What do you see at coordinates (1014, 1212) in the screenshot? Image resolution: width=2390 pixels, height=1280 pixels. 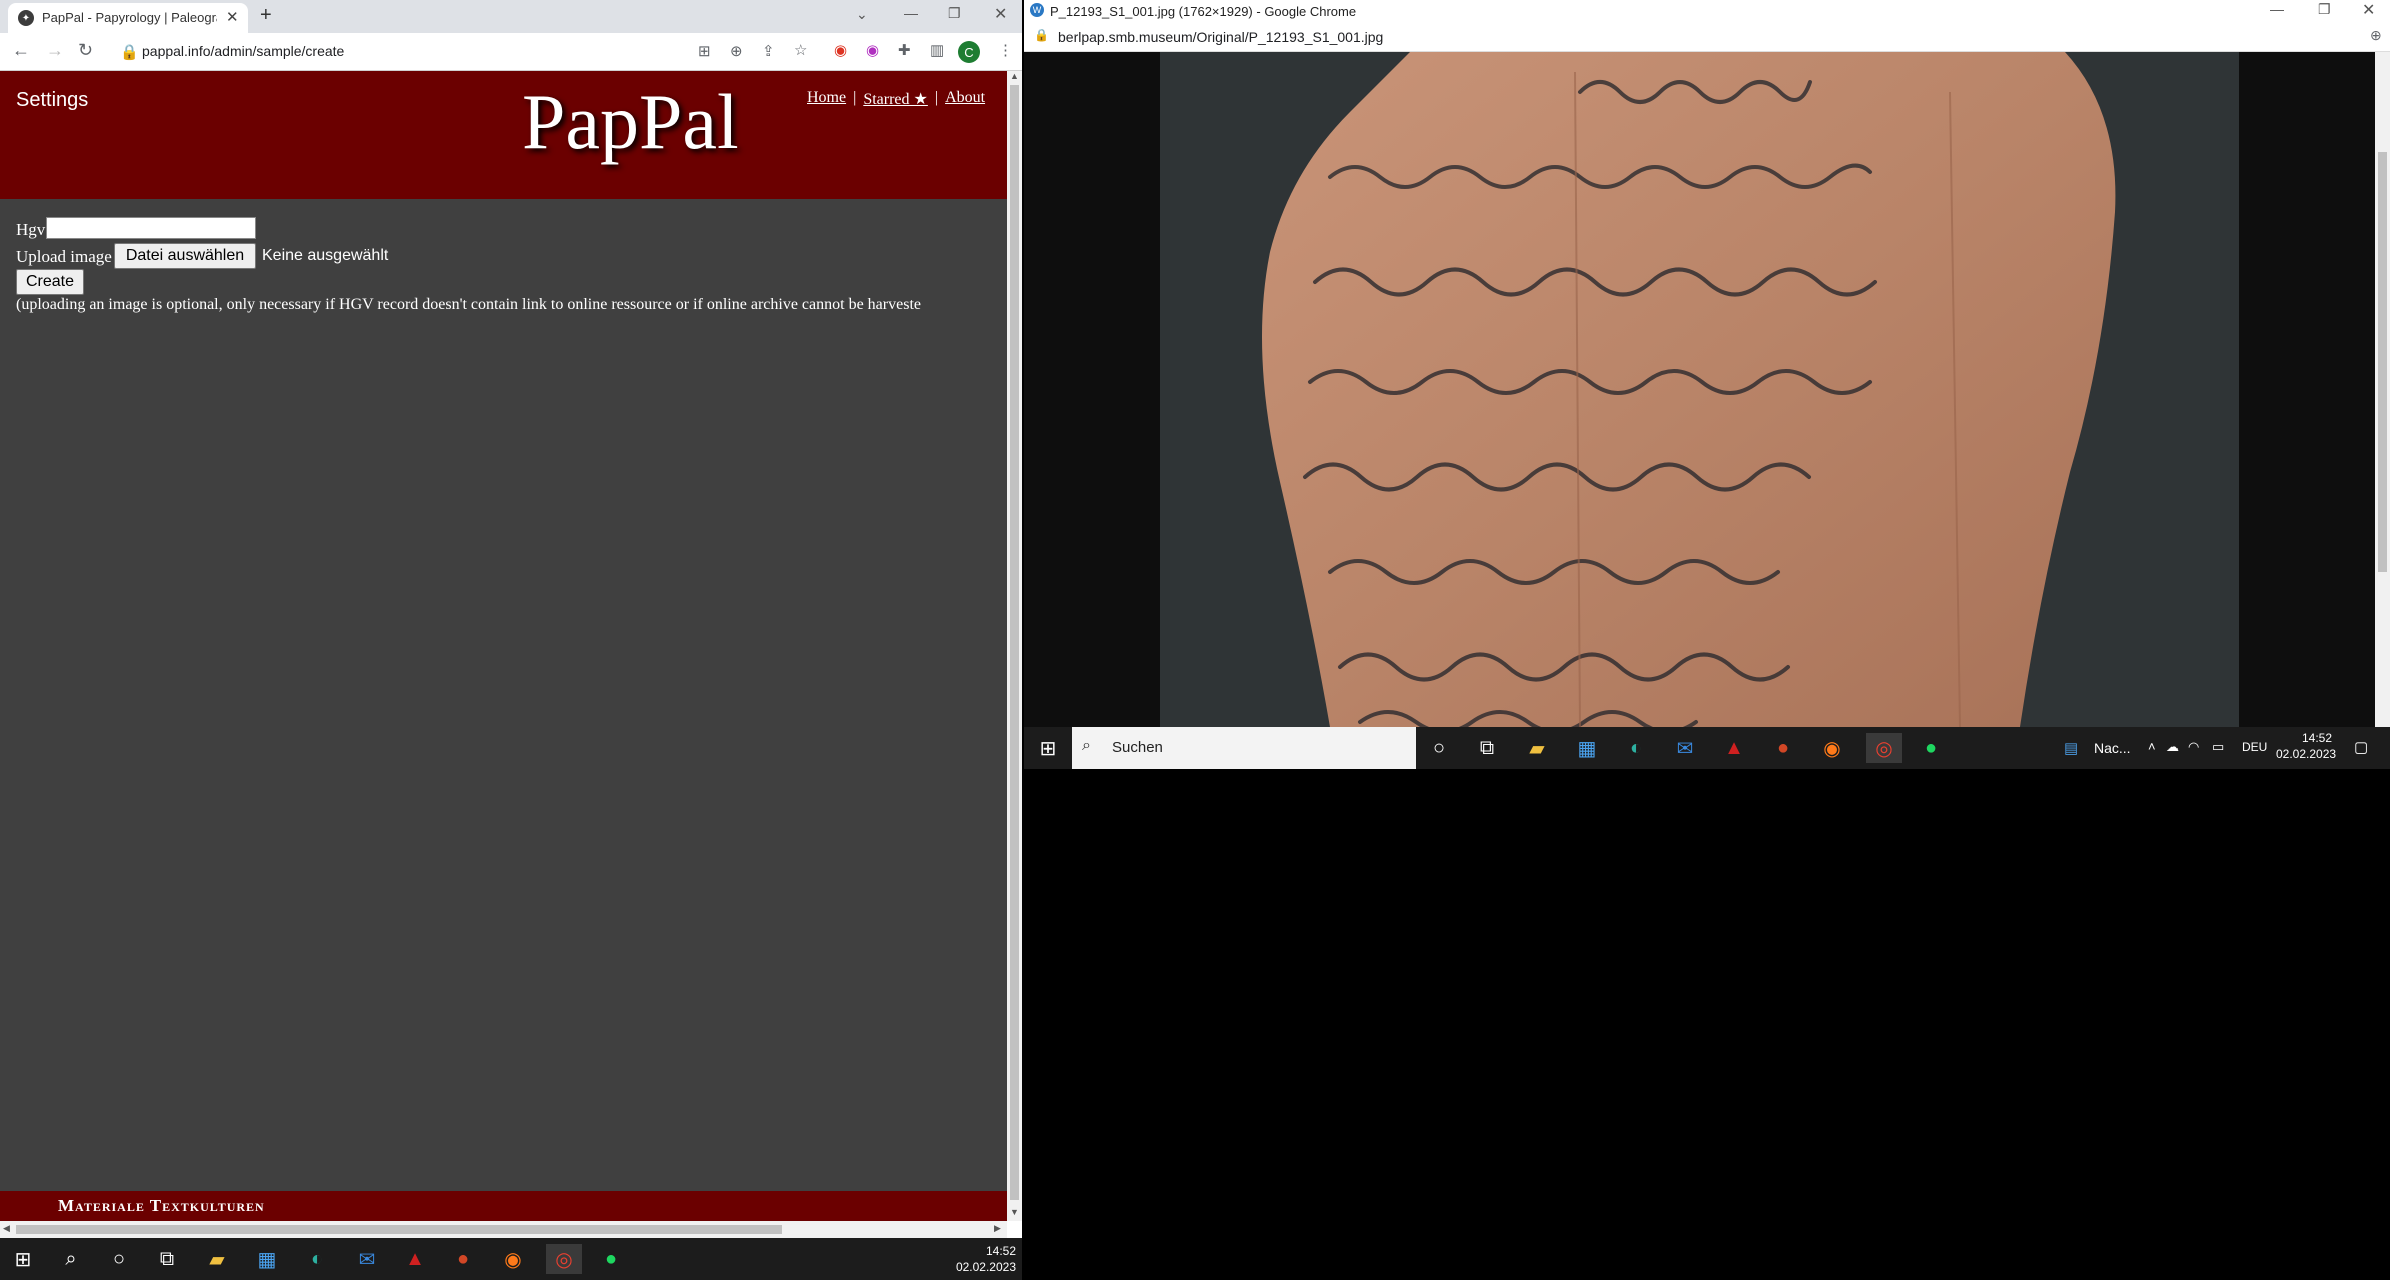 I see `scroll-down-icon: ▼` at bounding box center [1014, 1212].